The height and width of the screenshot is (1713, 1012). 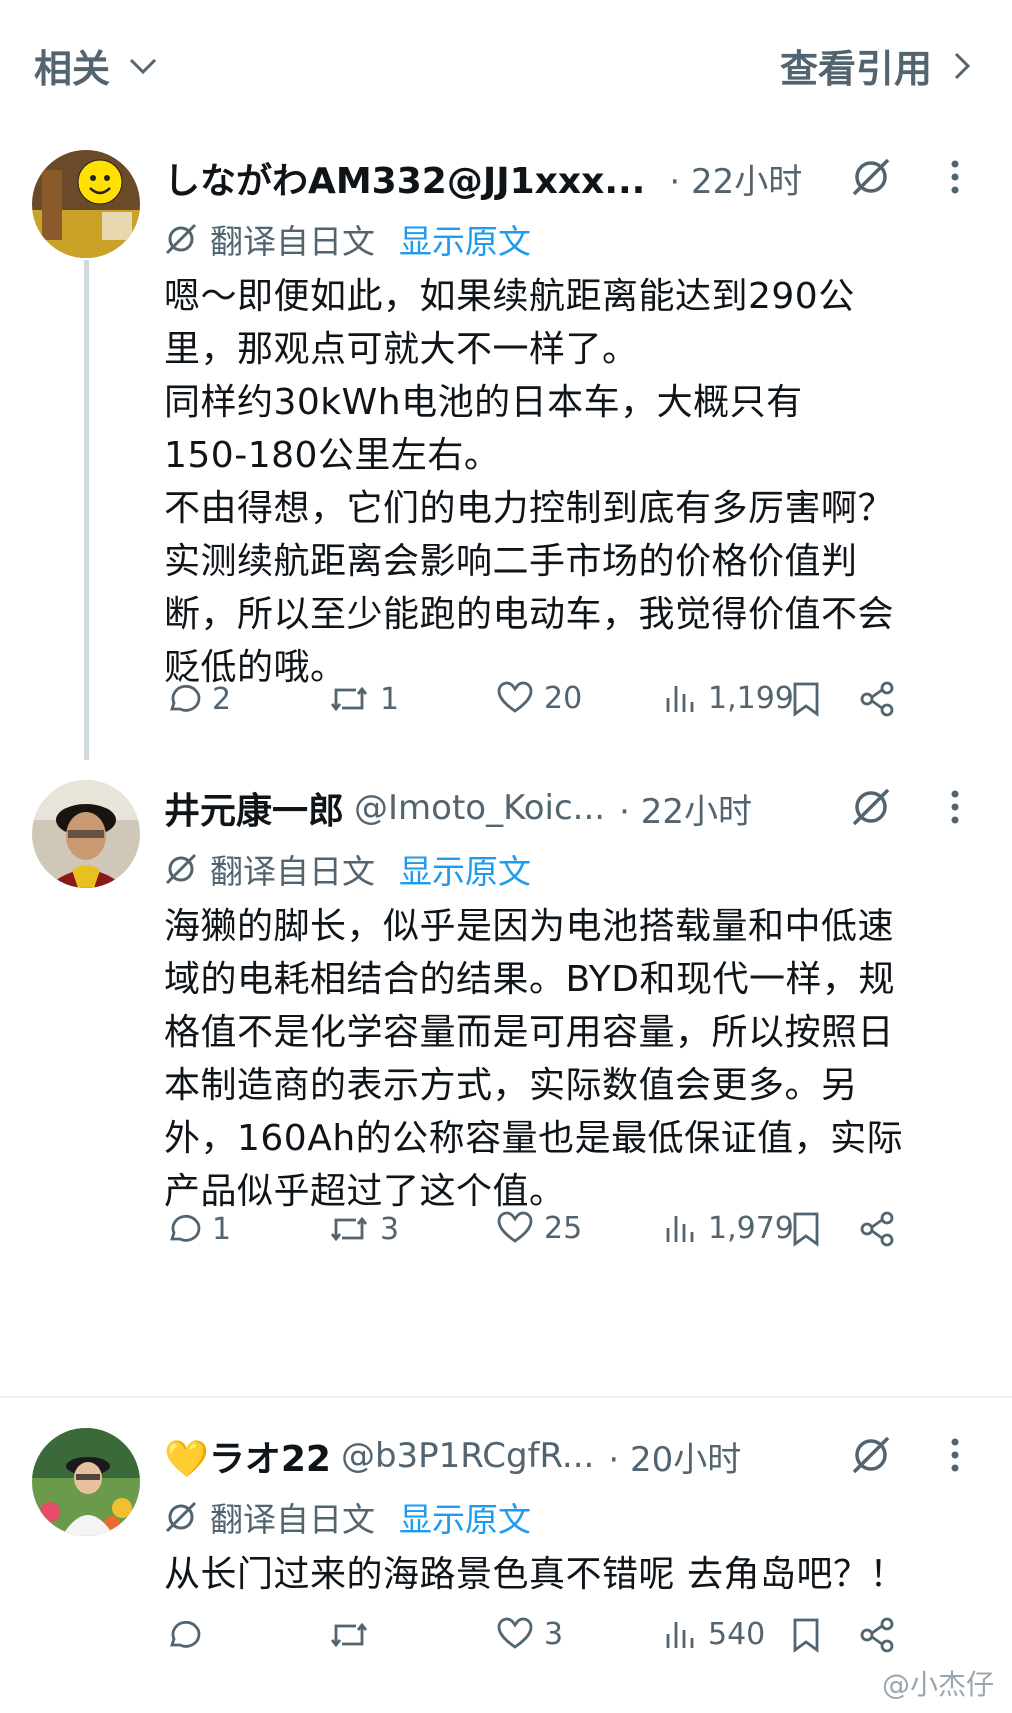 I want to click on display-name: 💛ラオ22, so click(x=247, y=1456).